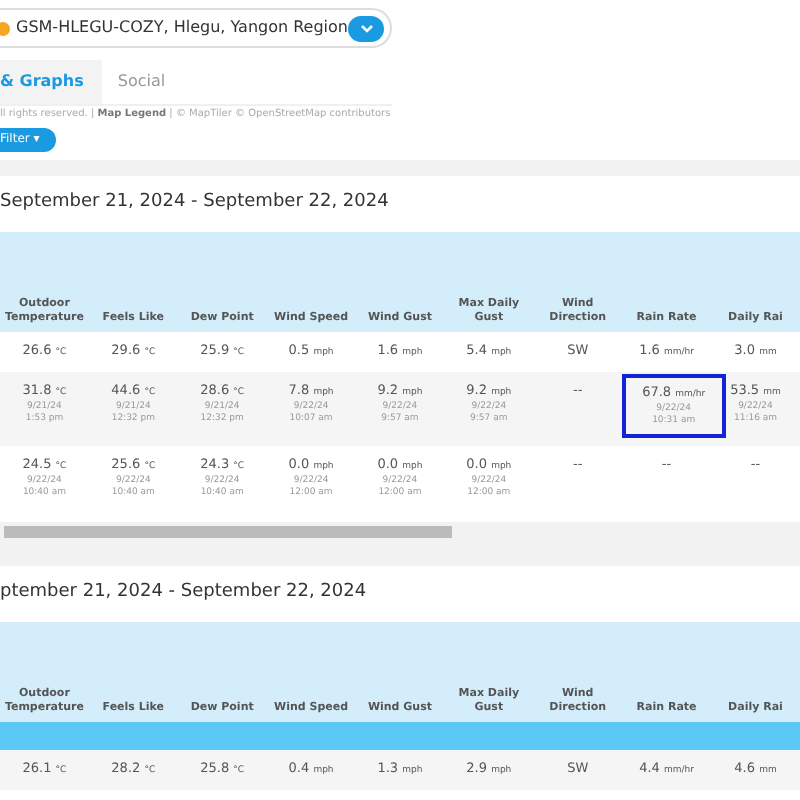 The image size is (800, 800). Describe the element at coordinates (5, 28) in the screenshot. I see `status-dot` at that location.